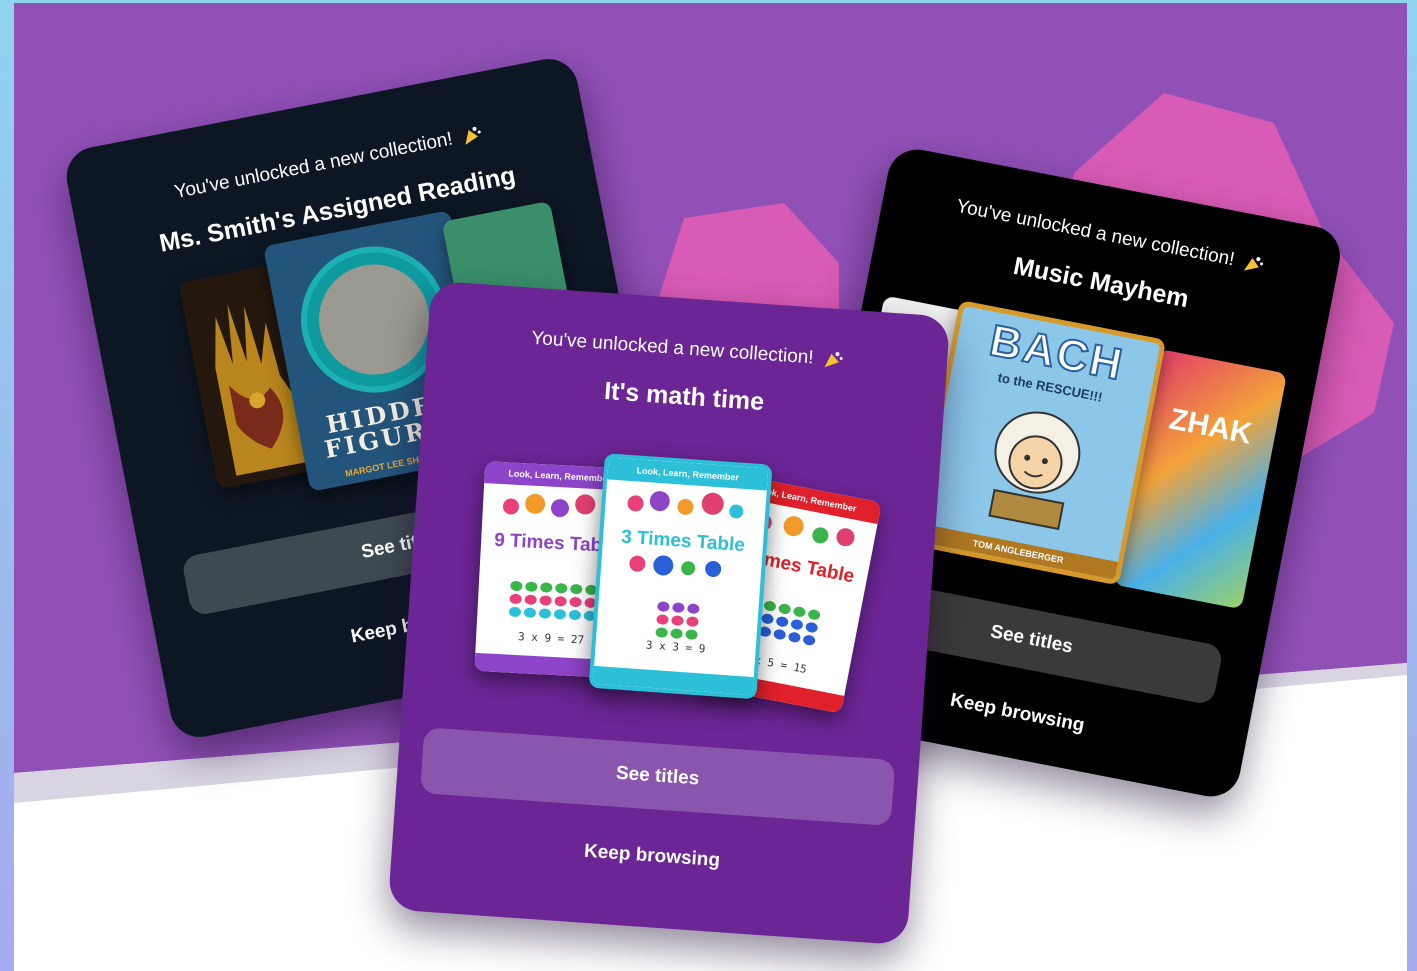 The image size is (1417, 971). What do you see at coordinates (1018, 551) in the screenshot?
I see `book-author: TOM ANGLEBERGER` at bounding box center [1018, 551].